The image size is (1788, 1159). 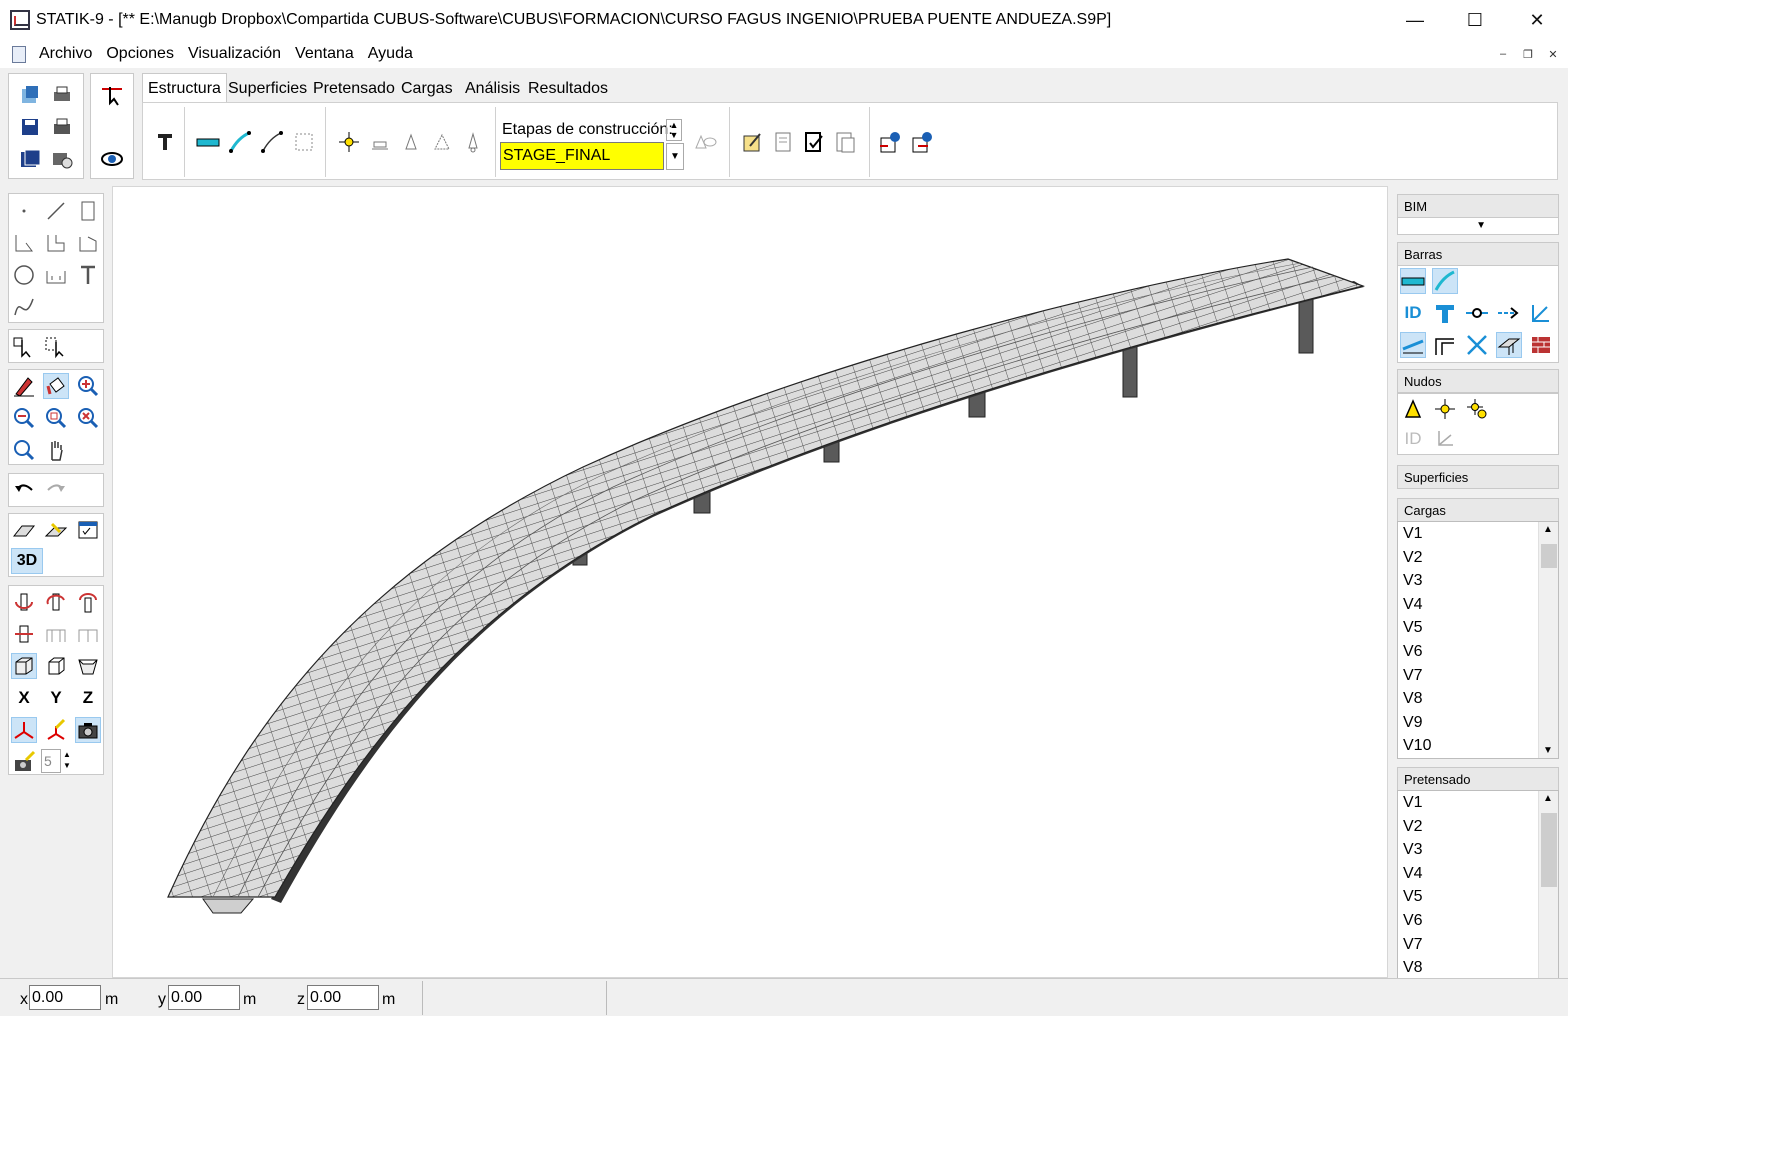 I want to click on support-pin-icon, so click(x=411, y=142).